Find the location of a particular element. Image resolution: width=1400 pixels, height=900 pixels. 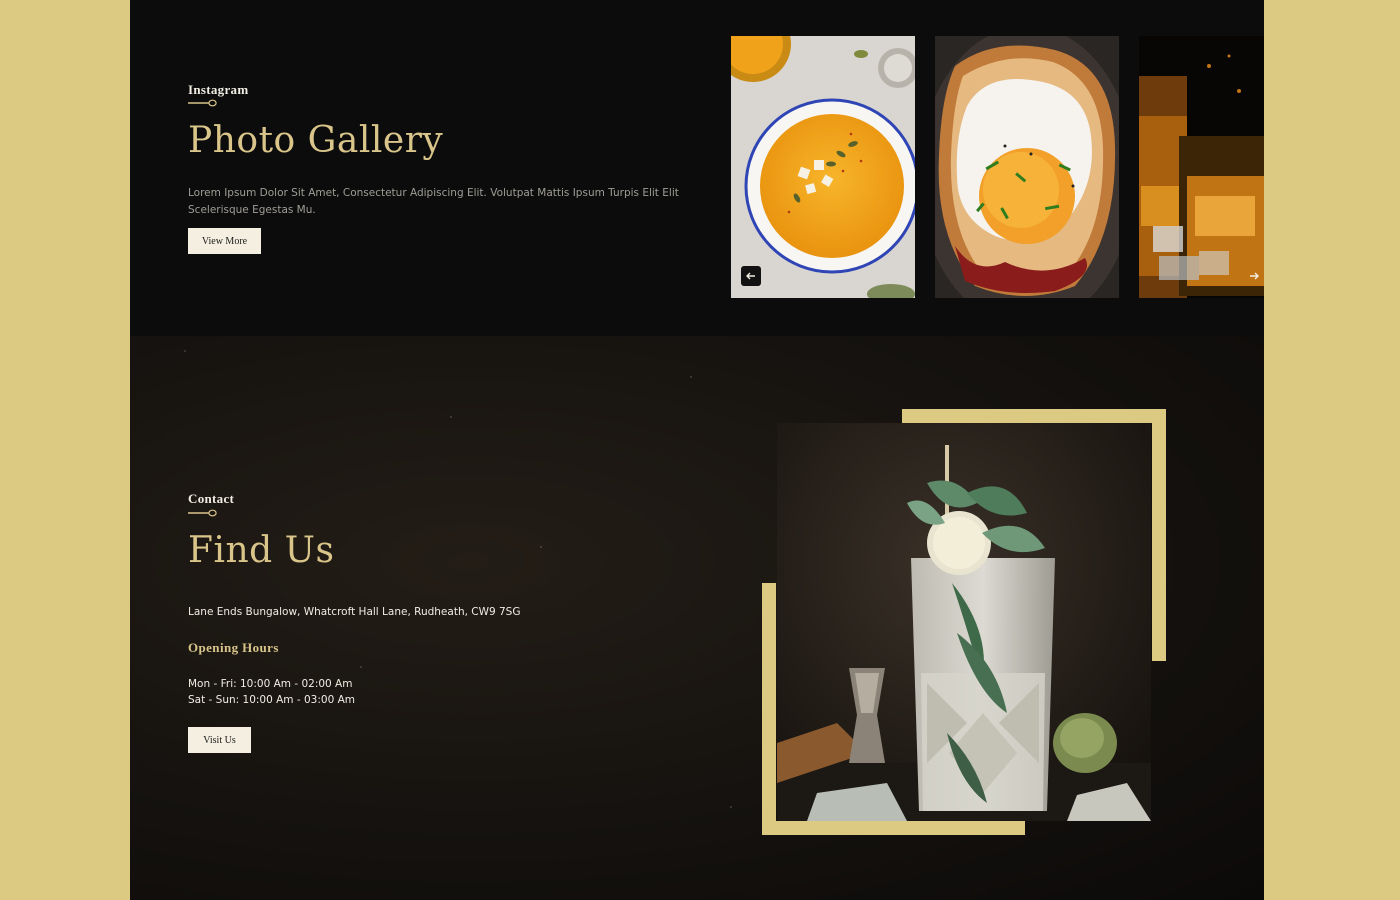

arrow-left-icon is located at coordinates (750, 276).